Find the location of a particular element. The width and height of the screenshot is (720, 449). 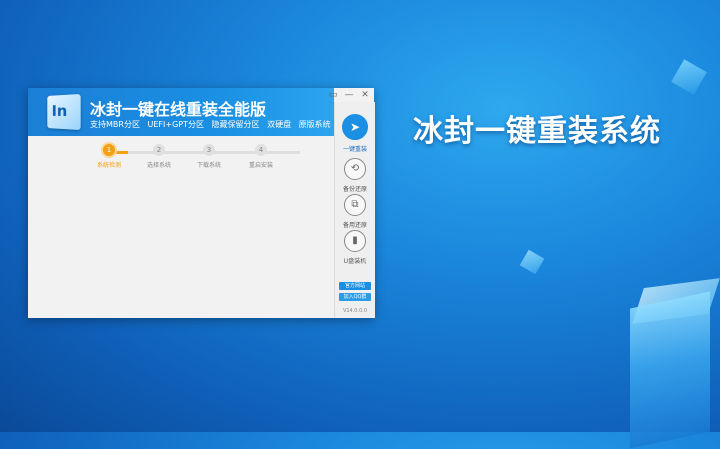

feature-item: 支持MBR分区 is located at coordinates (115, 124).